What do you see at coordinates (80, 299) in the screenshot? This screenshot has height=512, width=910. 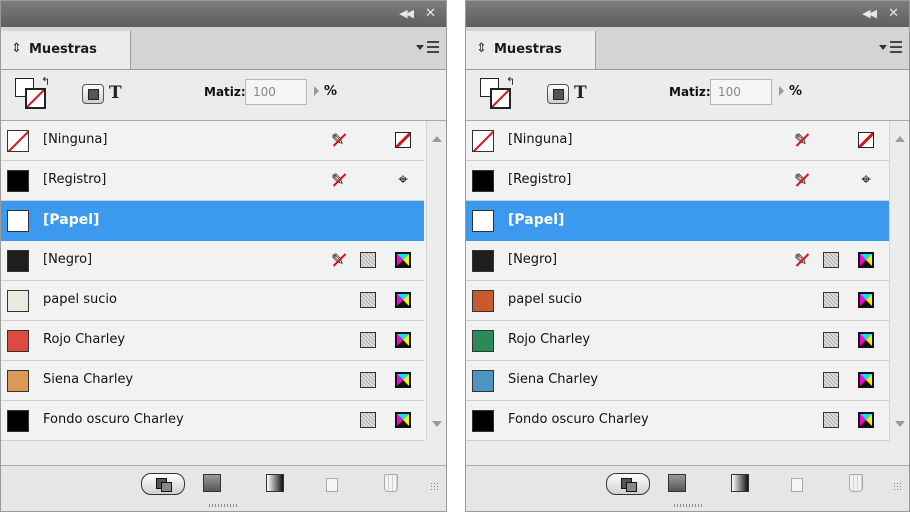 I see `swatch-name: papel sucio` at bounding box center [80, 299].